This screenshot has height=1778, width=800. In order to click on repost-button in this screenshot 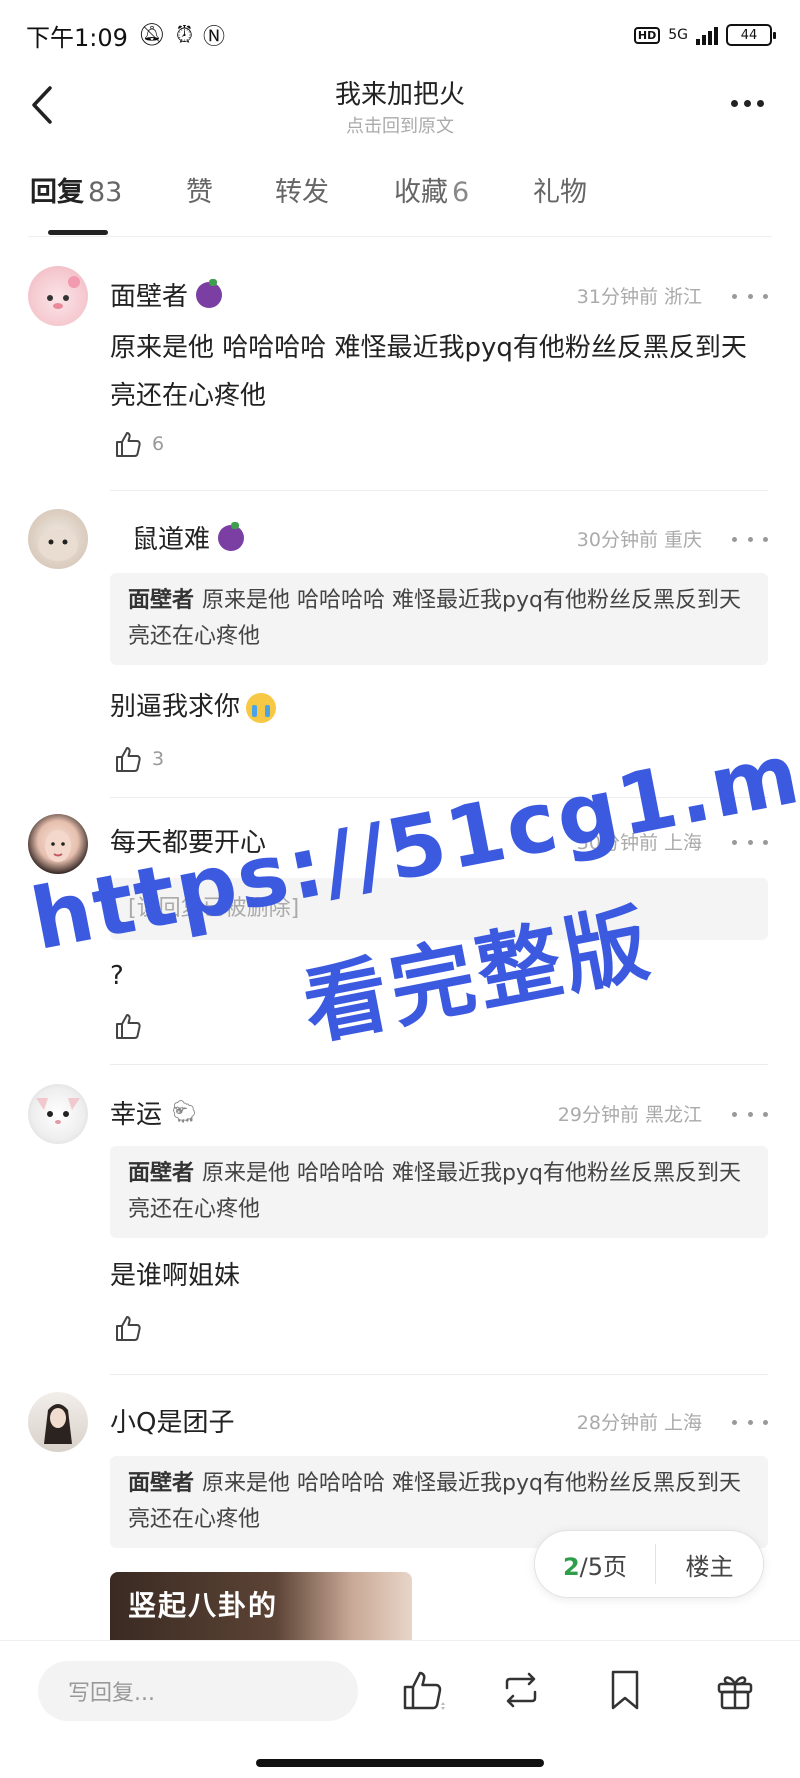, I will do `click(521, 1690)`.